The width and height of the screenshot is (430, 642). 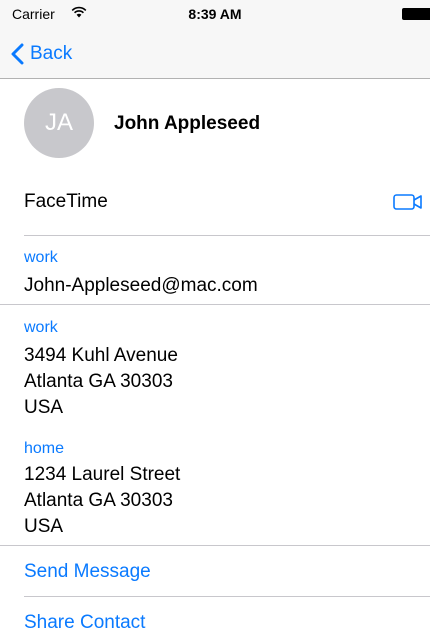 I want to click on email-value: John-Appleseed@mac.com, so click(x=141, y=286).